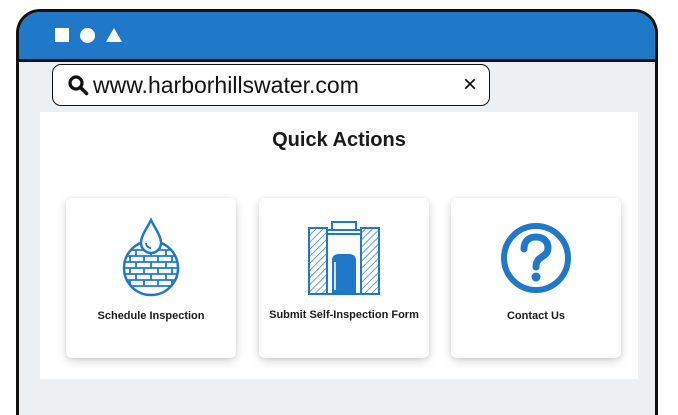 The width and height of the screenshot is (678, 415). Describe the element at coordinates (226, 85) in the screenshot. I see `url-text: www.harborhillswater.com` at that location.